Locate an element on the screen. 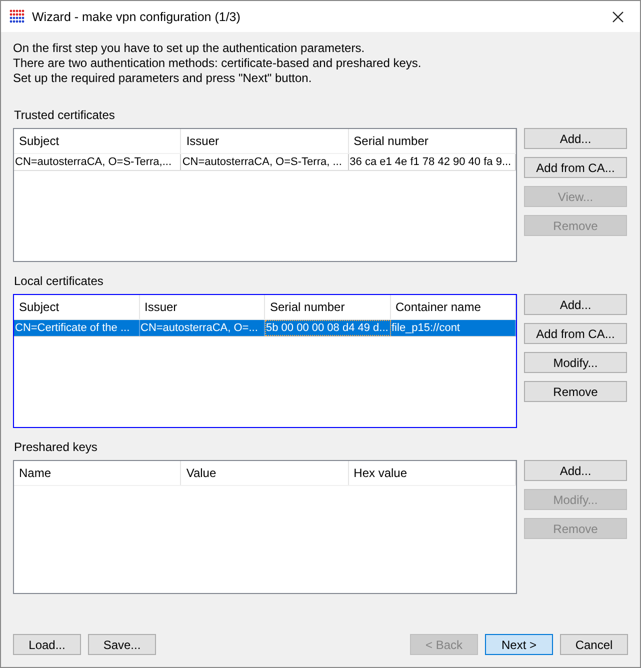 The height and width of the screenshot is (668, 641). instruction-text: On the first step you have to set up the authentication parameters. is located at coordinates (189, 48).